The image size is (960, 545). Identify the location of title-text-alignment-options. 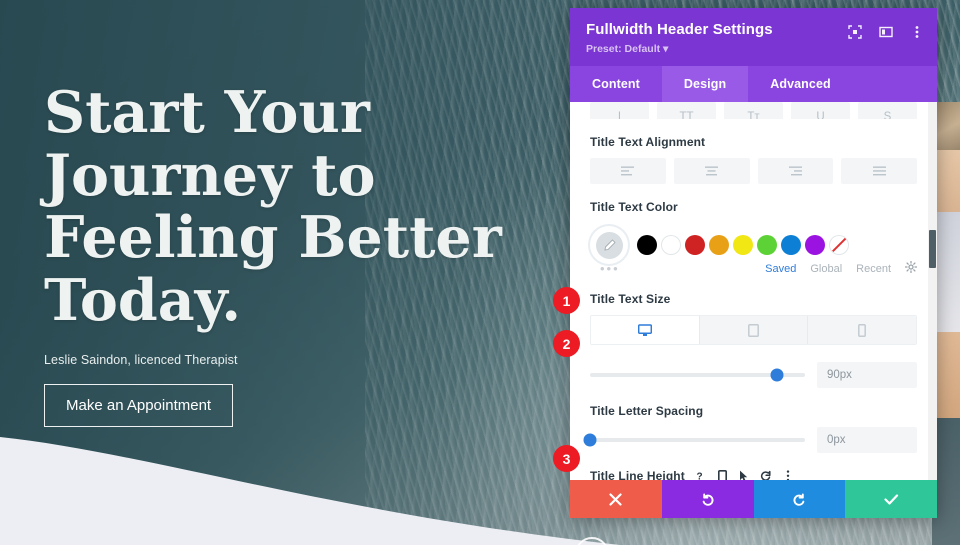
(753, 171).